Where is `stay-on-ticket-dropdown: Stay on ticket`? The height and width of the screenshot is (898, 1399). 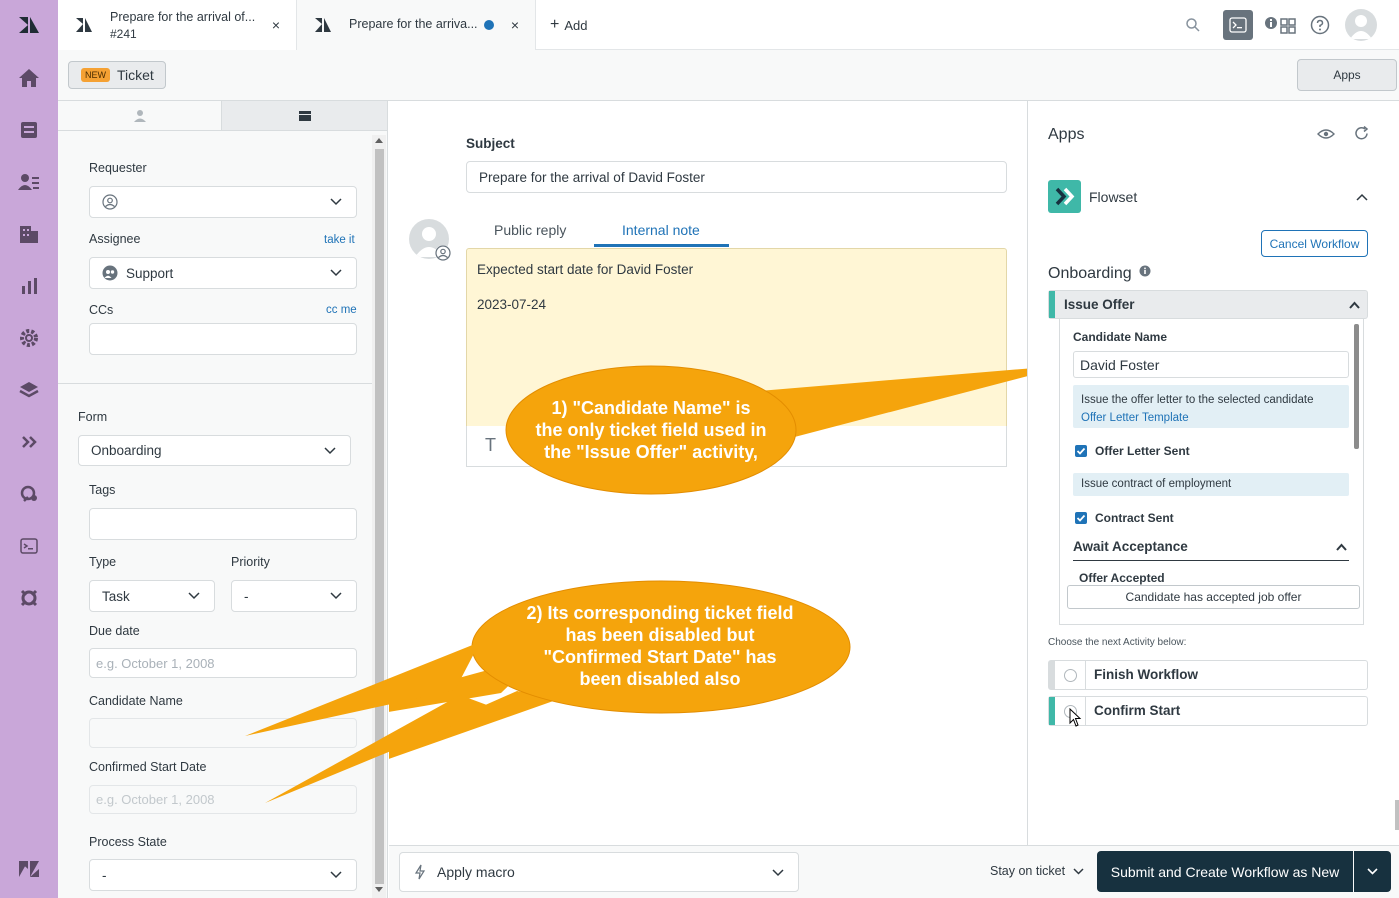
stay-on-ticket-dropdown: Stay on ticket is located at coordinates (1037, 871).